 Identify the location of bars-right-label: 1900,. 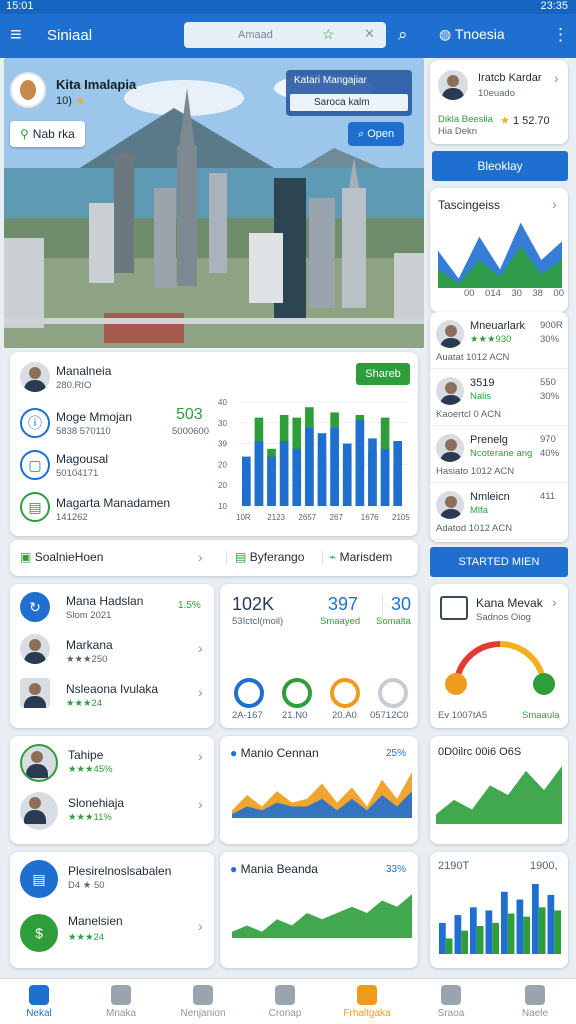
(544, 866).